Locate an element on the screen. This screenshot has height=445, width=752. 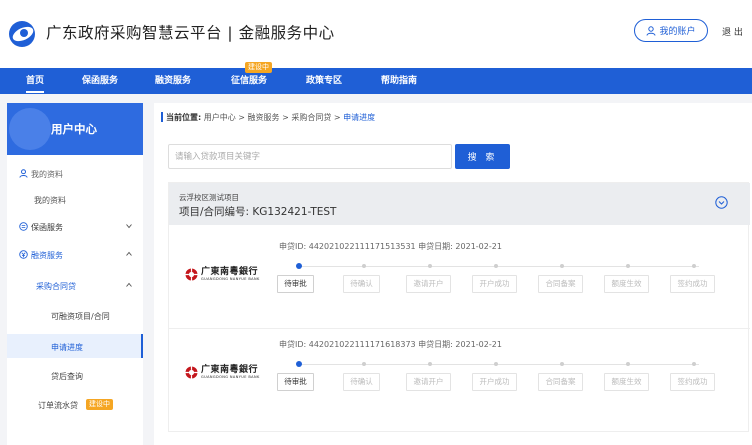
sidebar-item-progress: 申请进度 is located at coordinates (75, 346).